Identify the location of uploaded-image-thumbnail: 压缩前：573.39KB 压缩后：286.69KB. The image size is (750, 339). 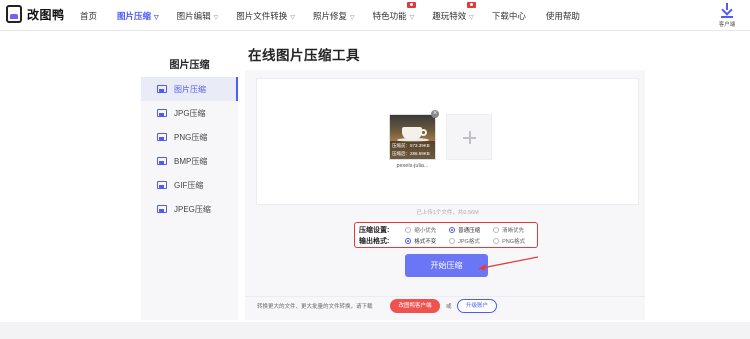
(412, 137).